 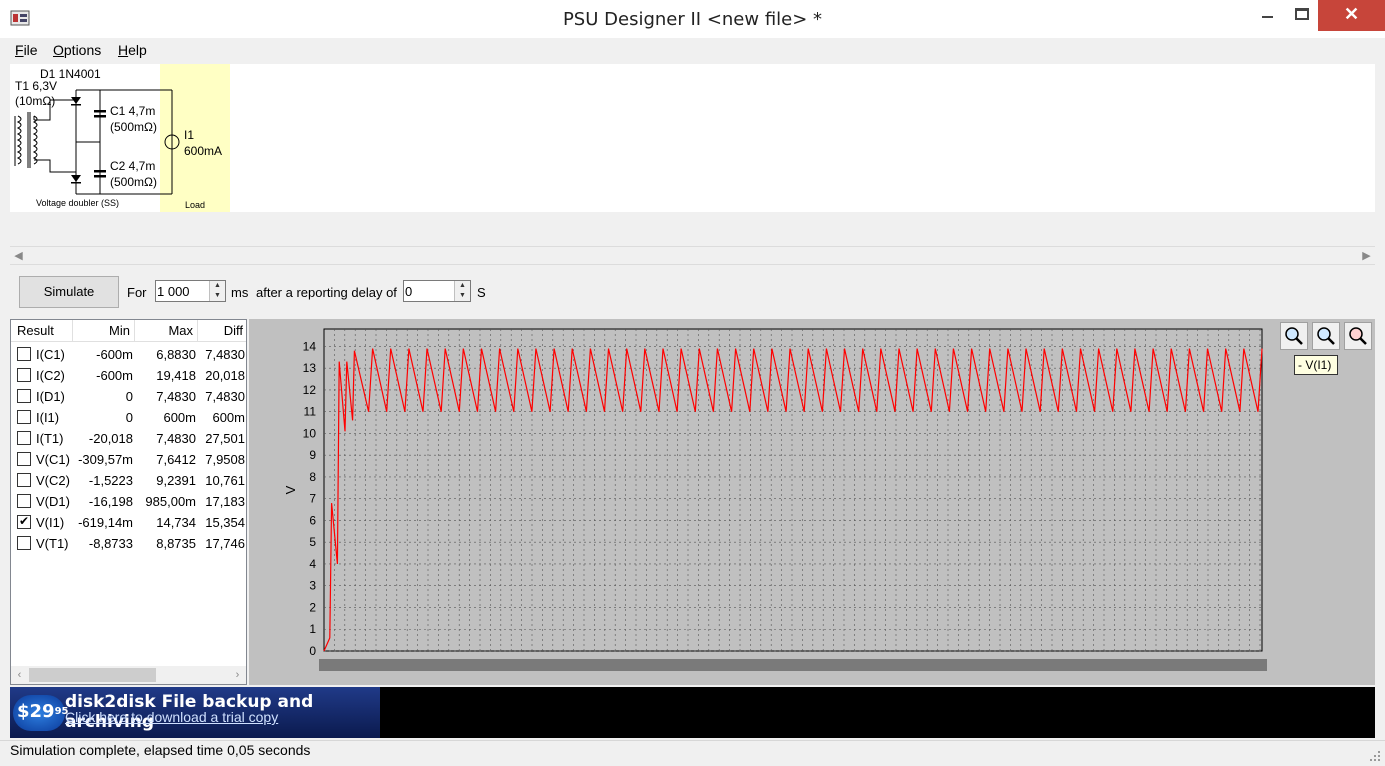 I want to click on result-row: I(D1) 0 7,4830 7,4830, so click(x=128, y=396).